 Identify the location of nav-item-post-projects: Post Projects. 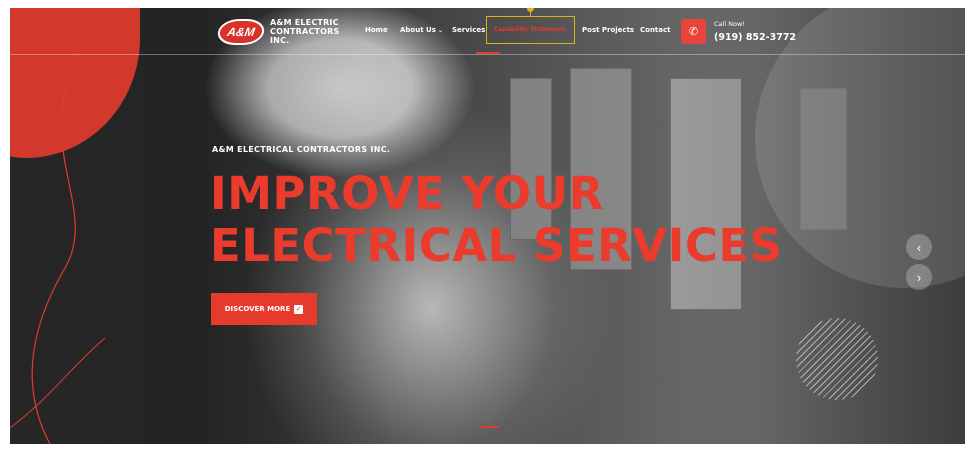
(608, 30).